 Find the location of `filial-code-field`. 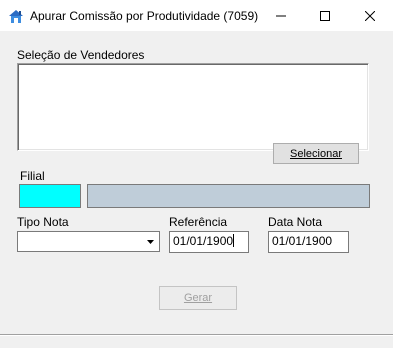

filial-code-field is located at coordinates (50, 196).